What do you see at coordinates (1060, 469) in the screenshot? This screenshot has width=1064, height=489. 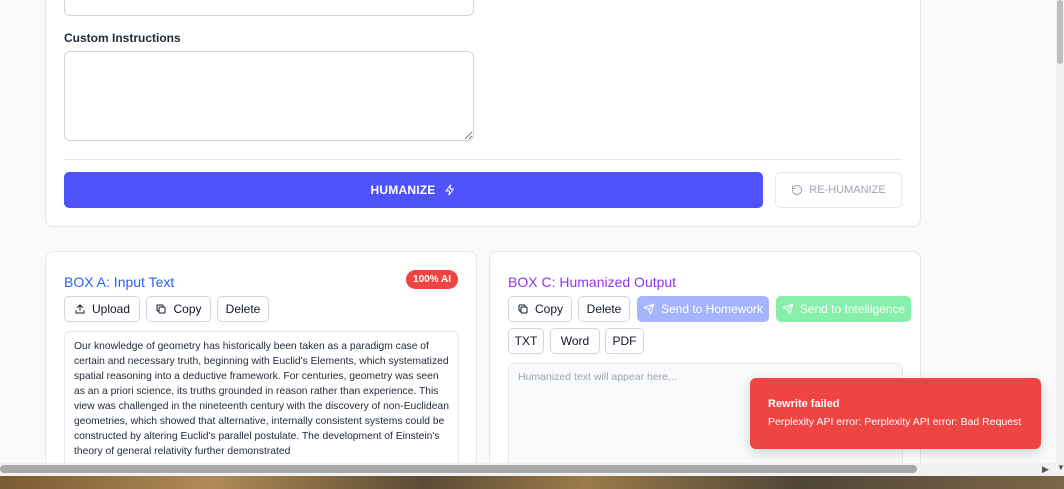 I see `scroll-down-arrow-icon: ▼` at bounding box center [1060, 469].